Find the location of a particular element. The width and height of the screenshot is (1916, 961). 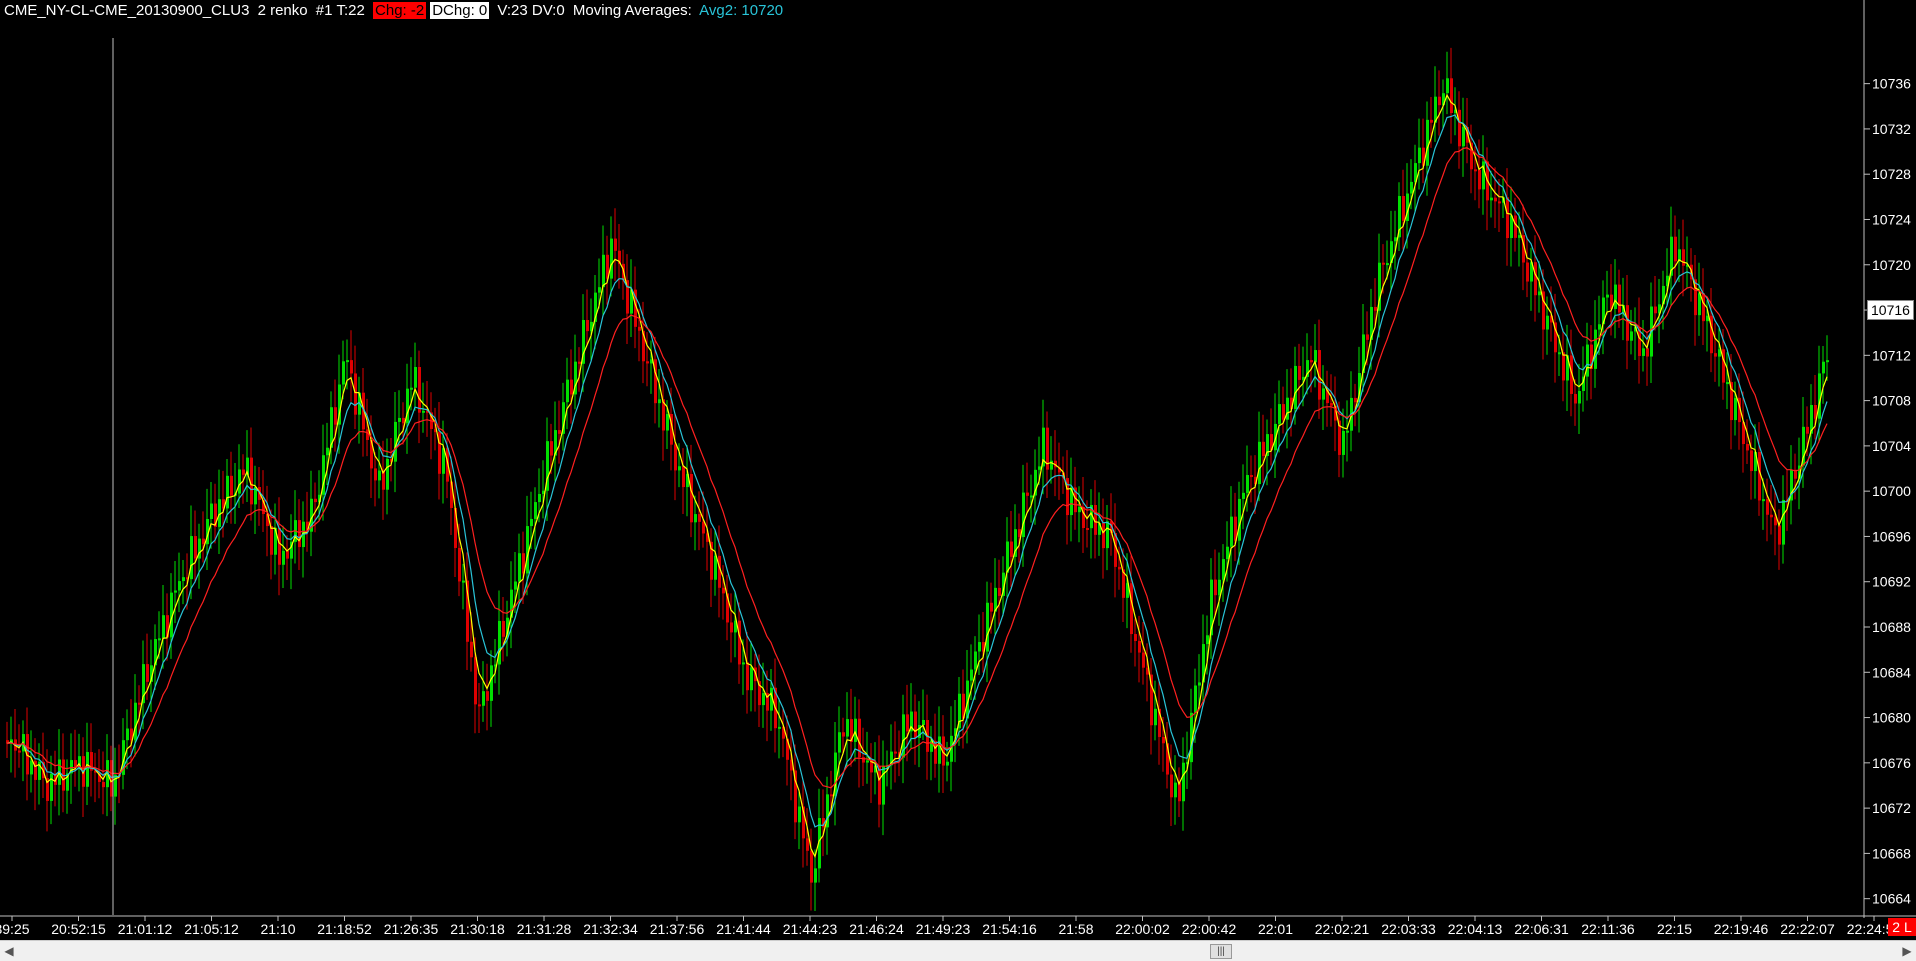

y-tick-label: 10688 is located at coordinates (1891, 627).